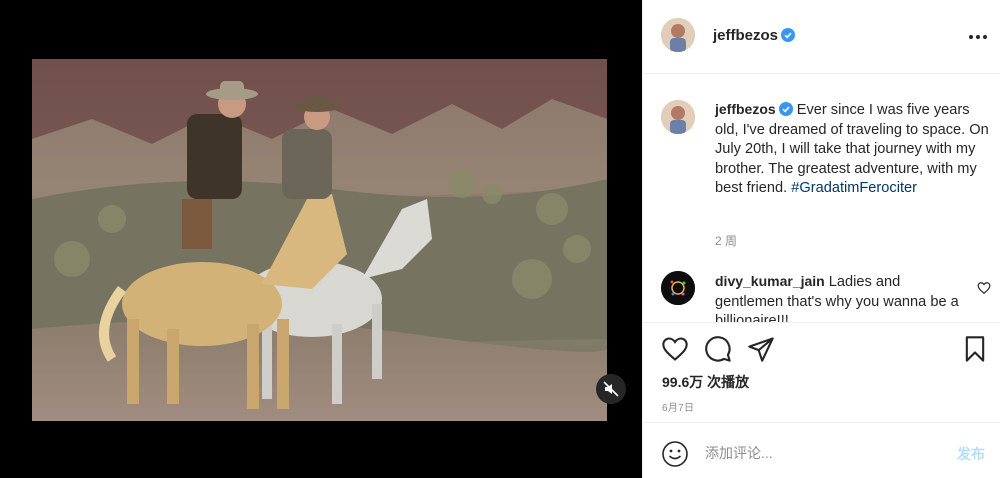  I want to click on add-comment-bar: 发布, so click(821, 450).